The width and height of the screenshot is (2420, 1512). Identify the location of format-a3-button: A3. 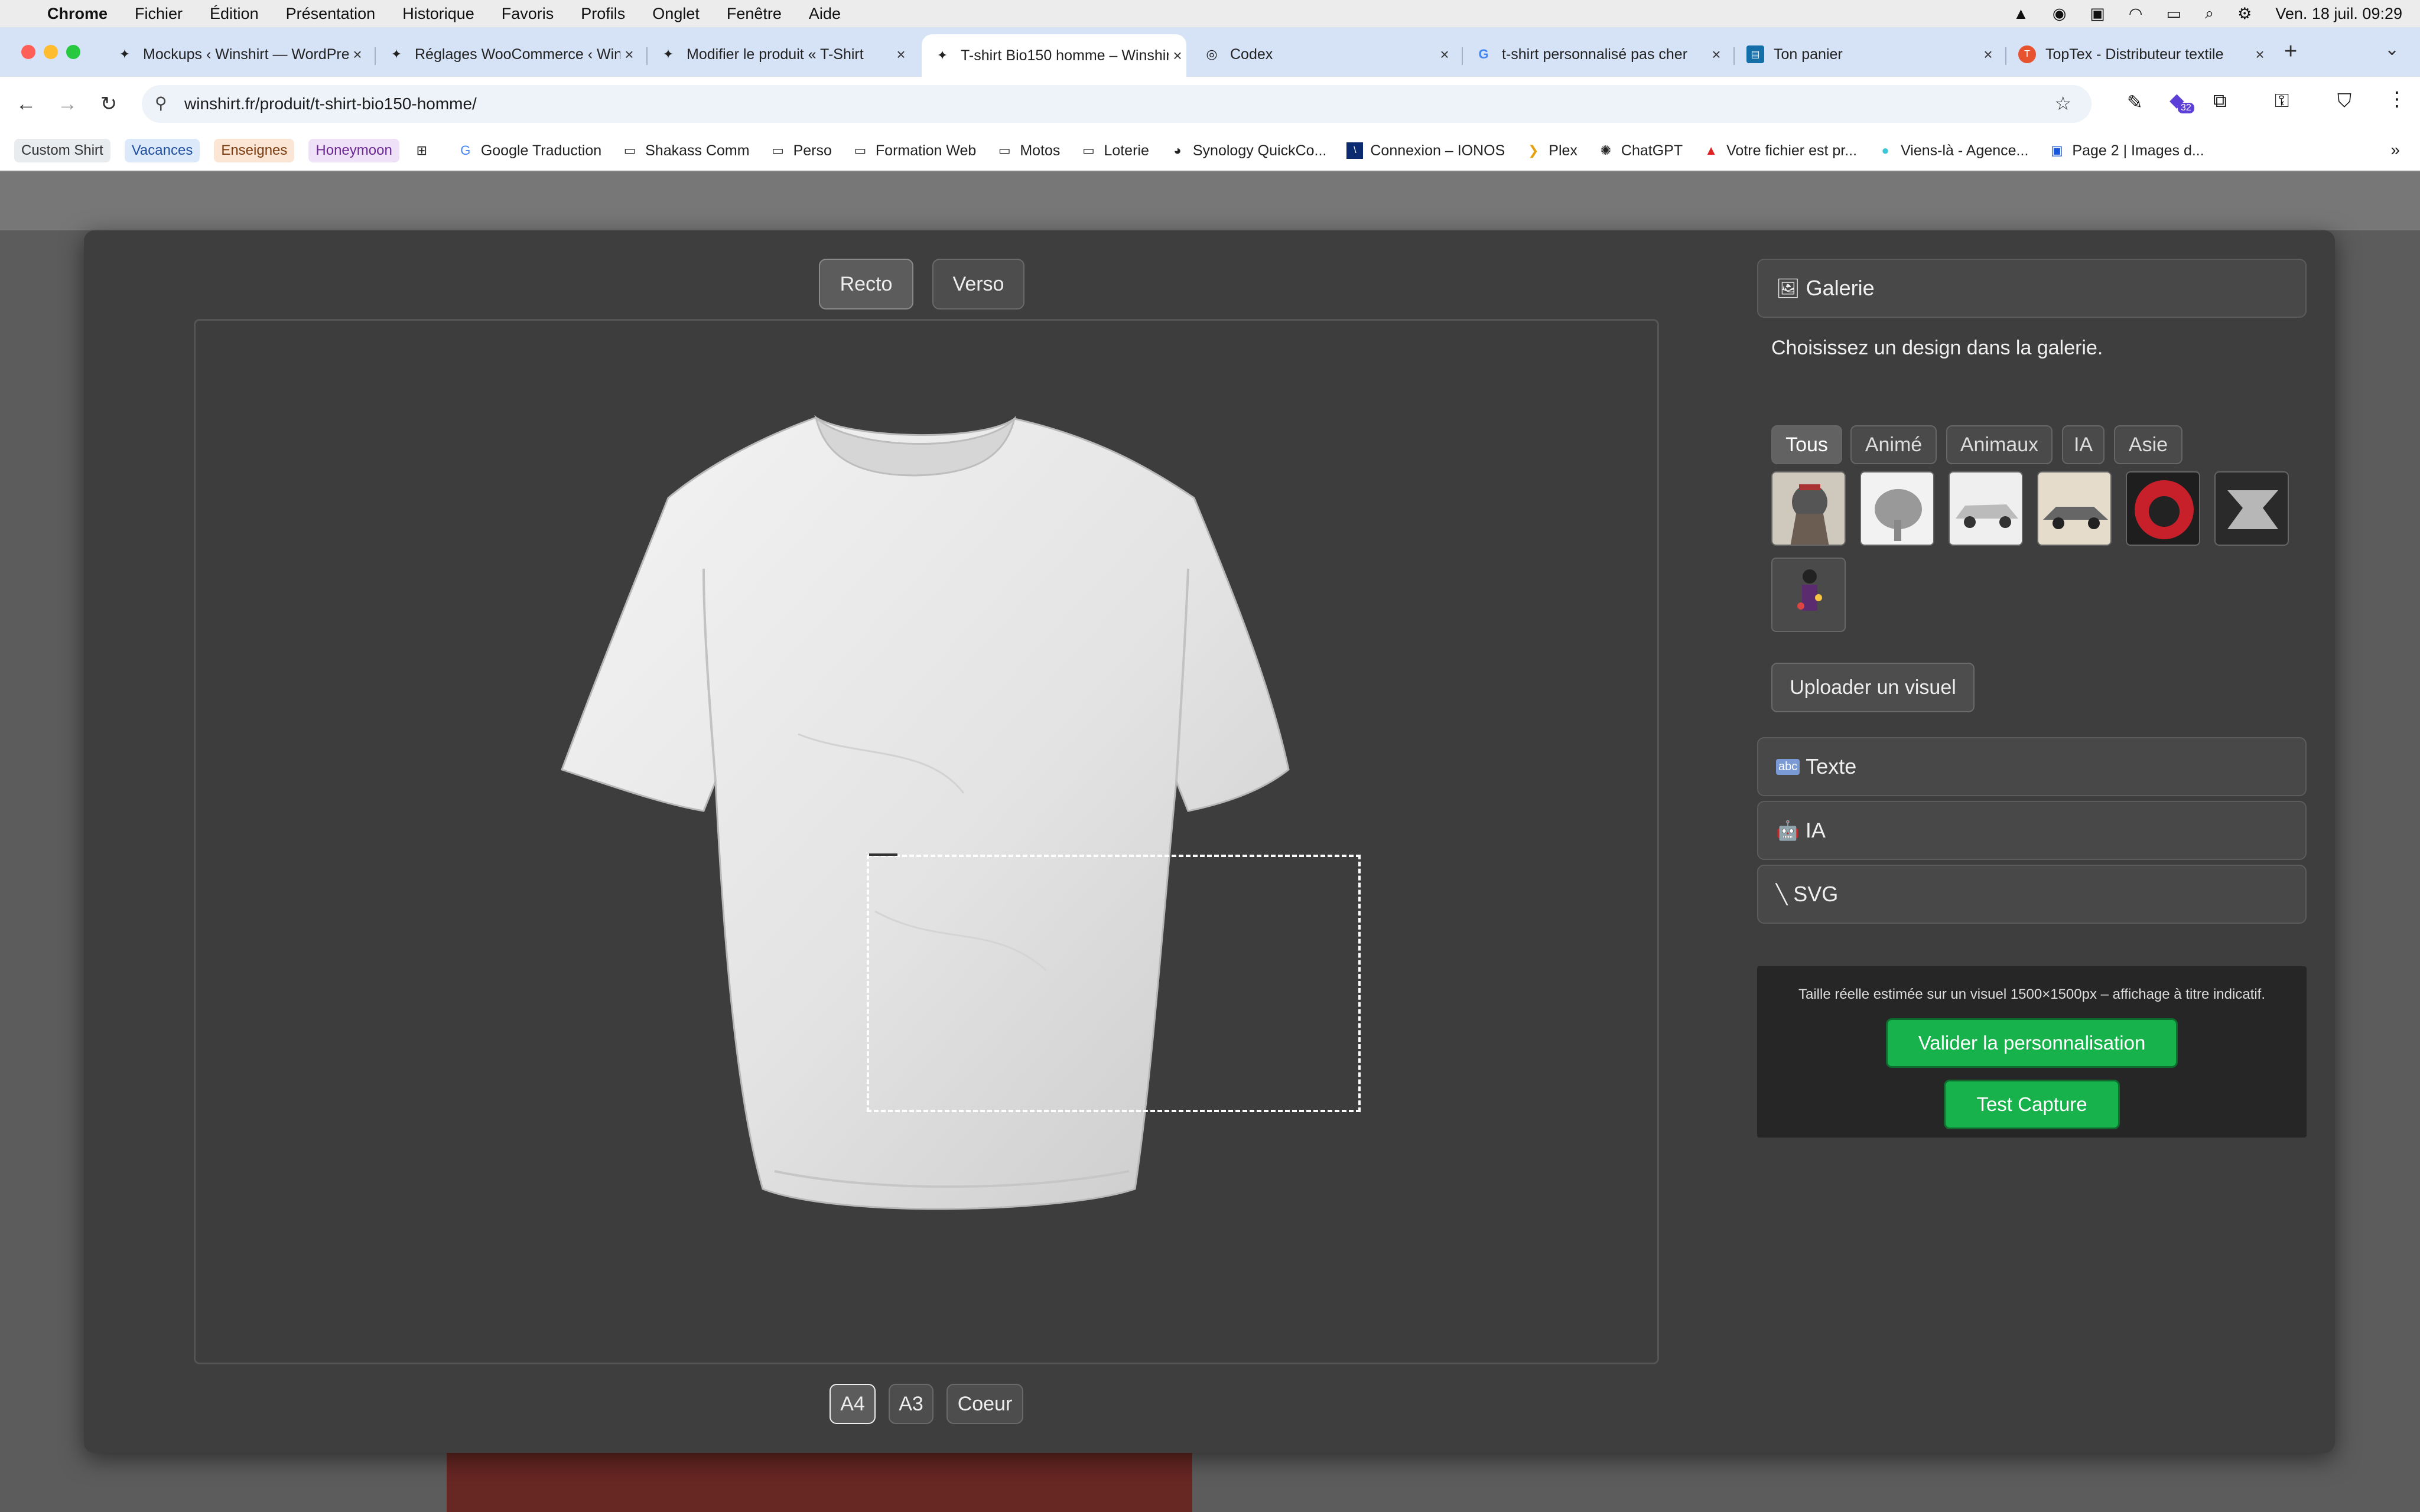
(911, 1404).